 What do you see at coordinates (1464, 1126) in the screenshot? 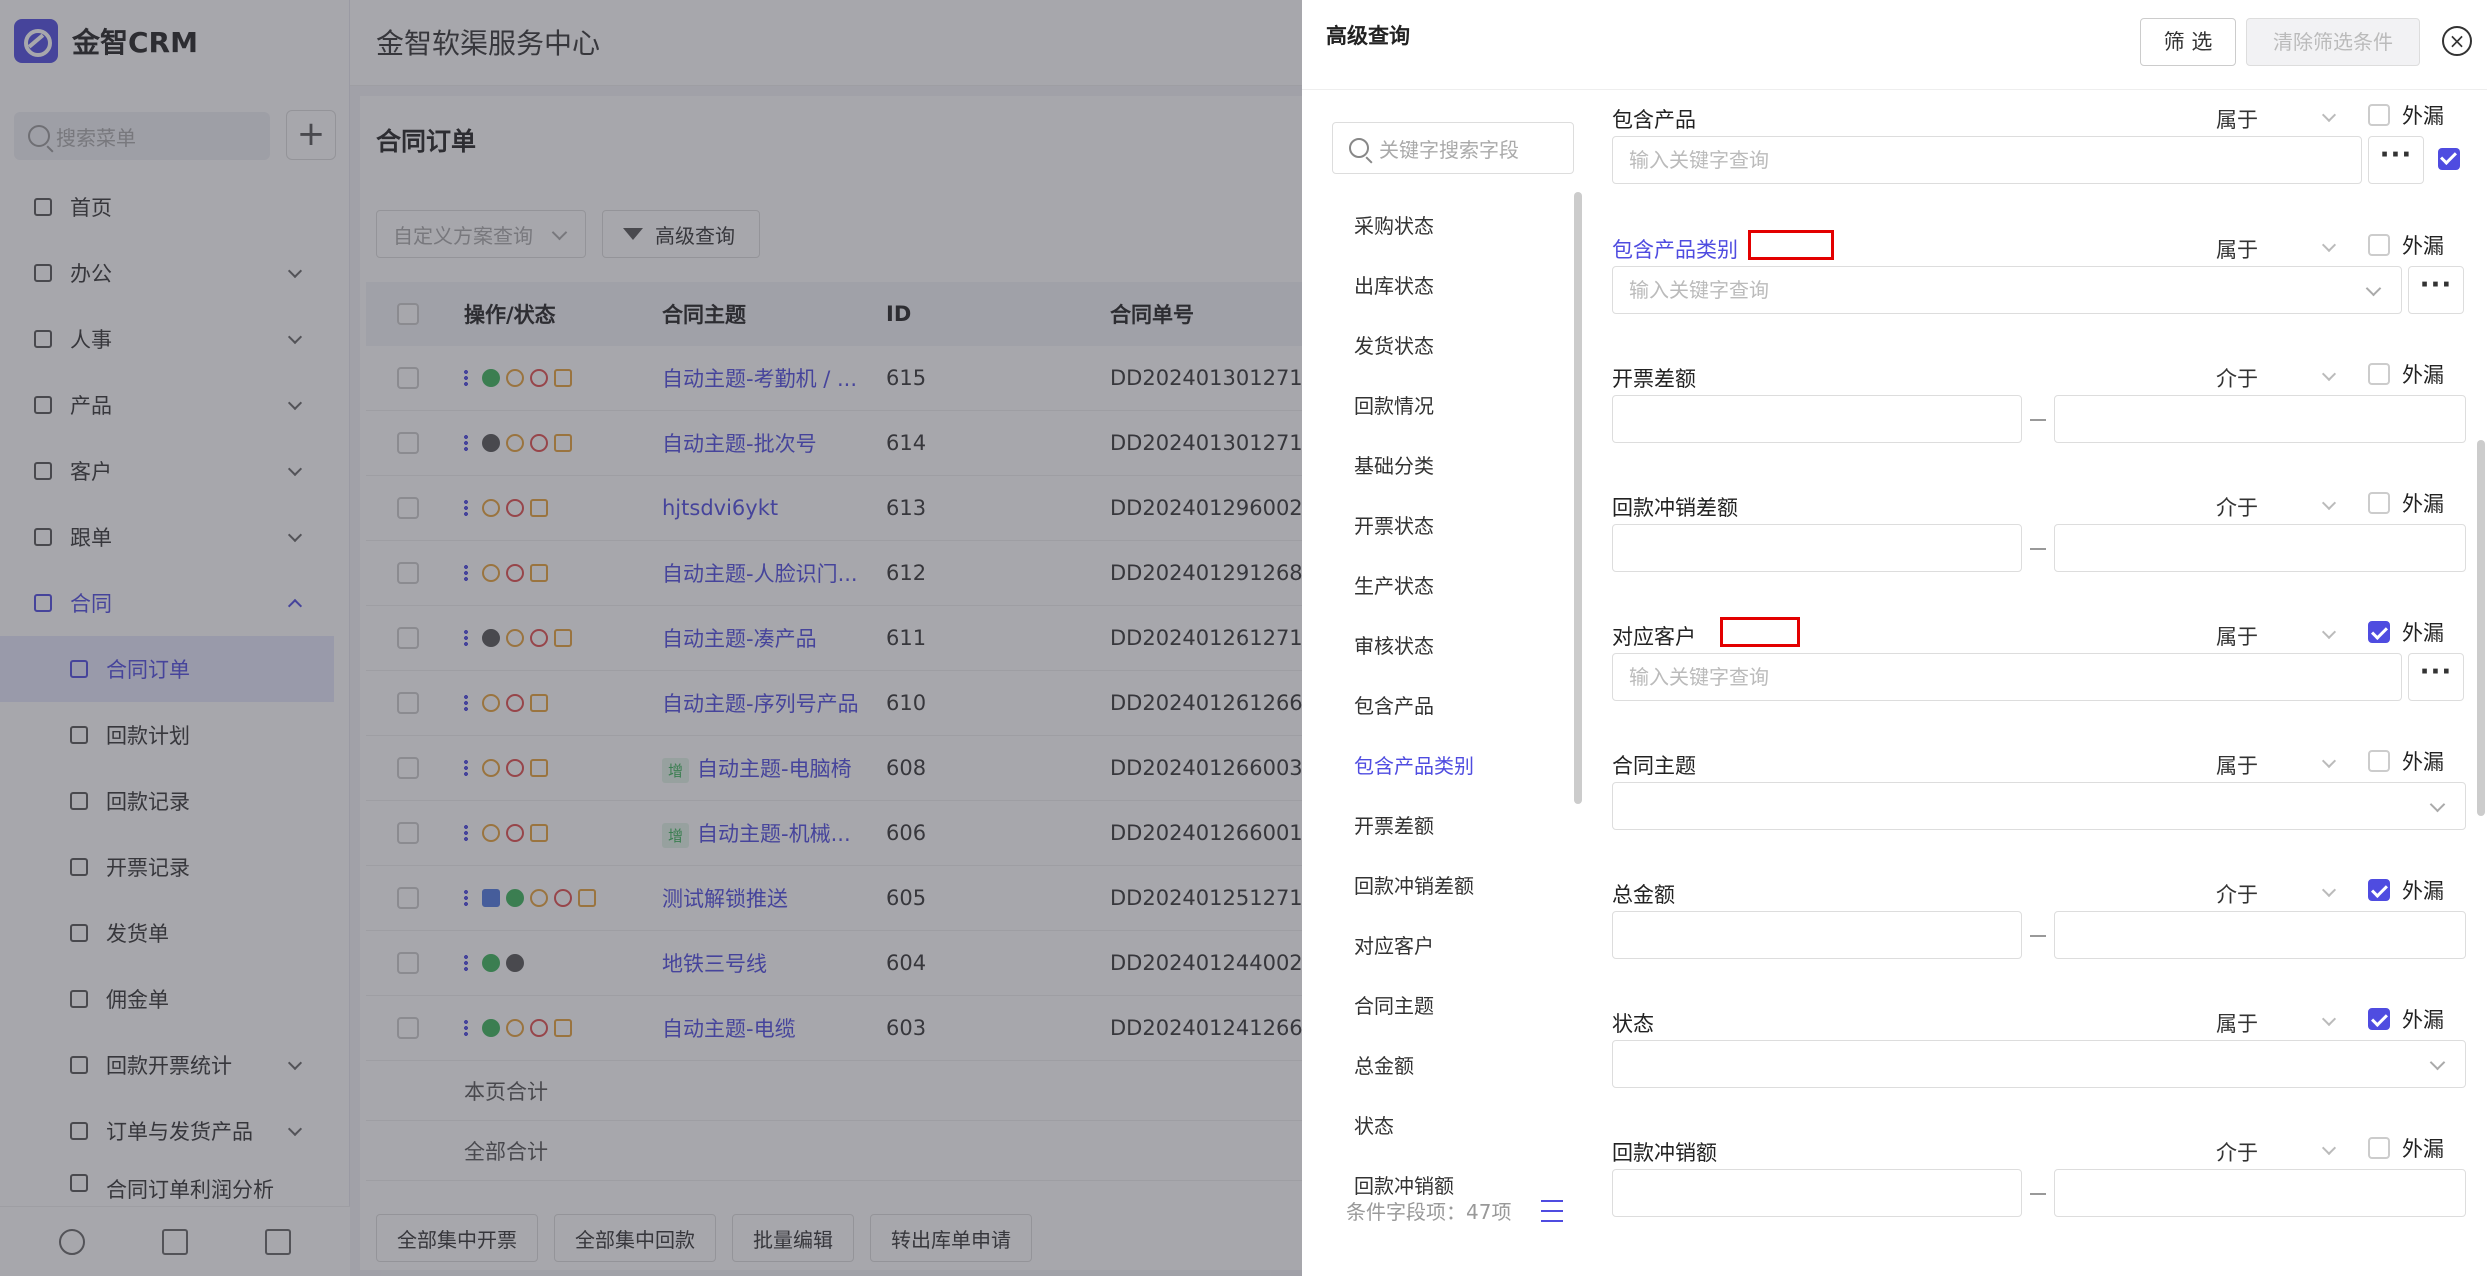
I see `field-item: 状态` at bounding box center [1464, 1126].